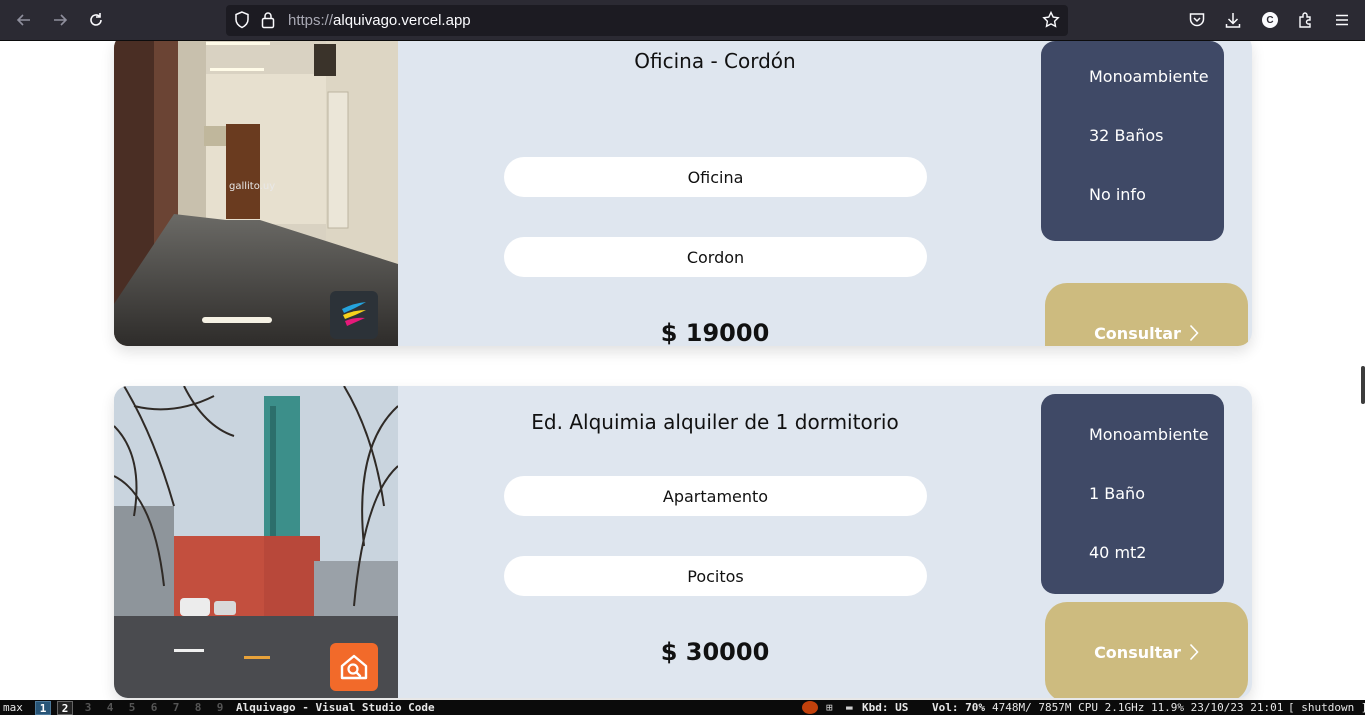  Describe the element at coordinates (1197, 20) in the screenshot. I see `pocket-icon` at that location.